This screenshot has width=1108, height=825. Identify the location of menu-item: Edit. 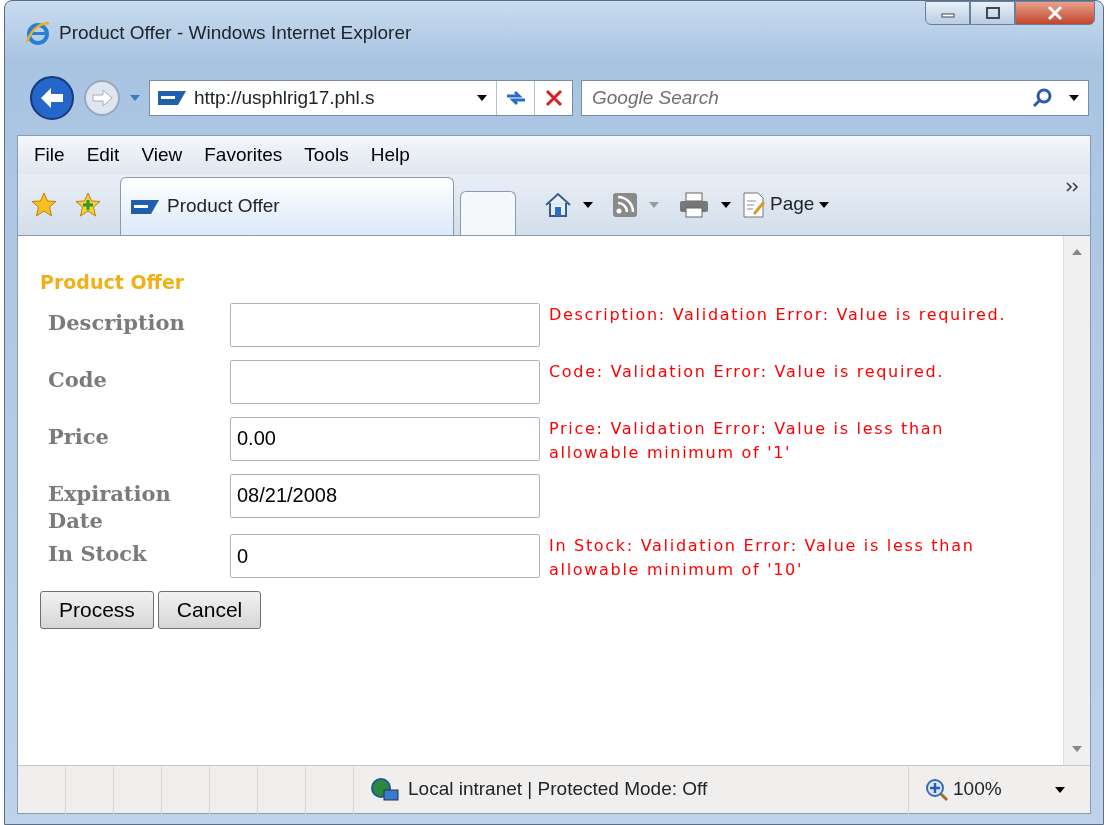
(103, 155).